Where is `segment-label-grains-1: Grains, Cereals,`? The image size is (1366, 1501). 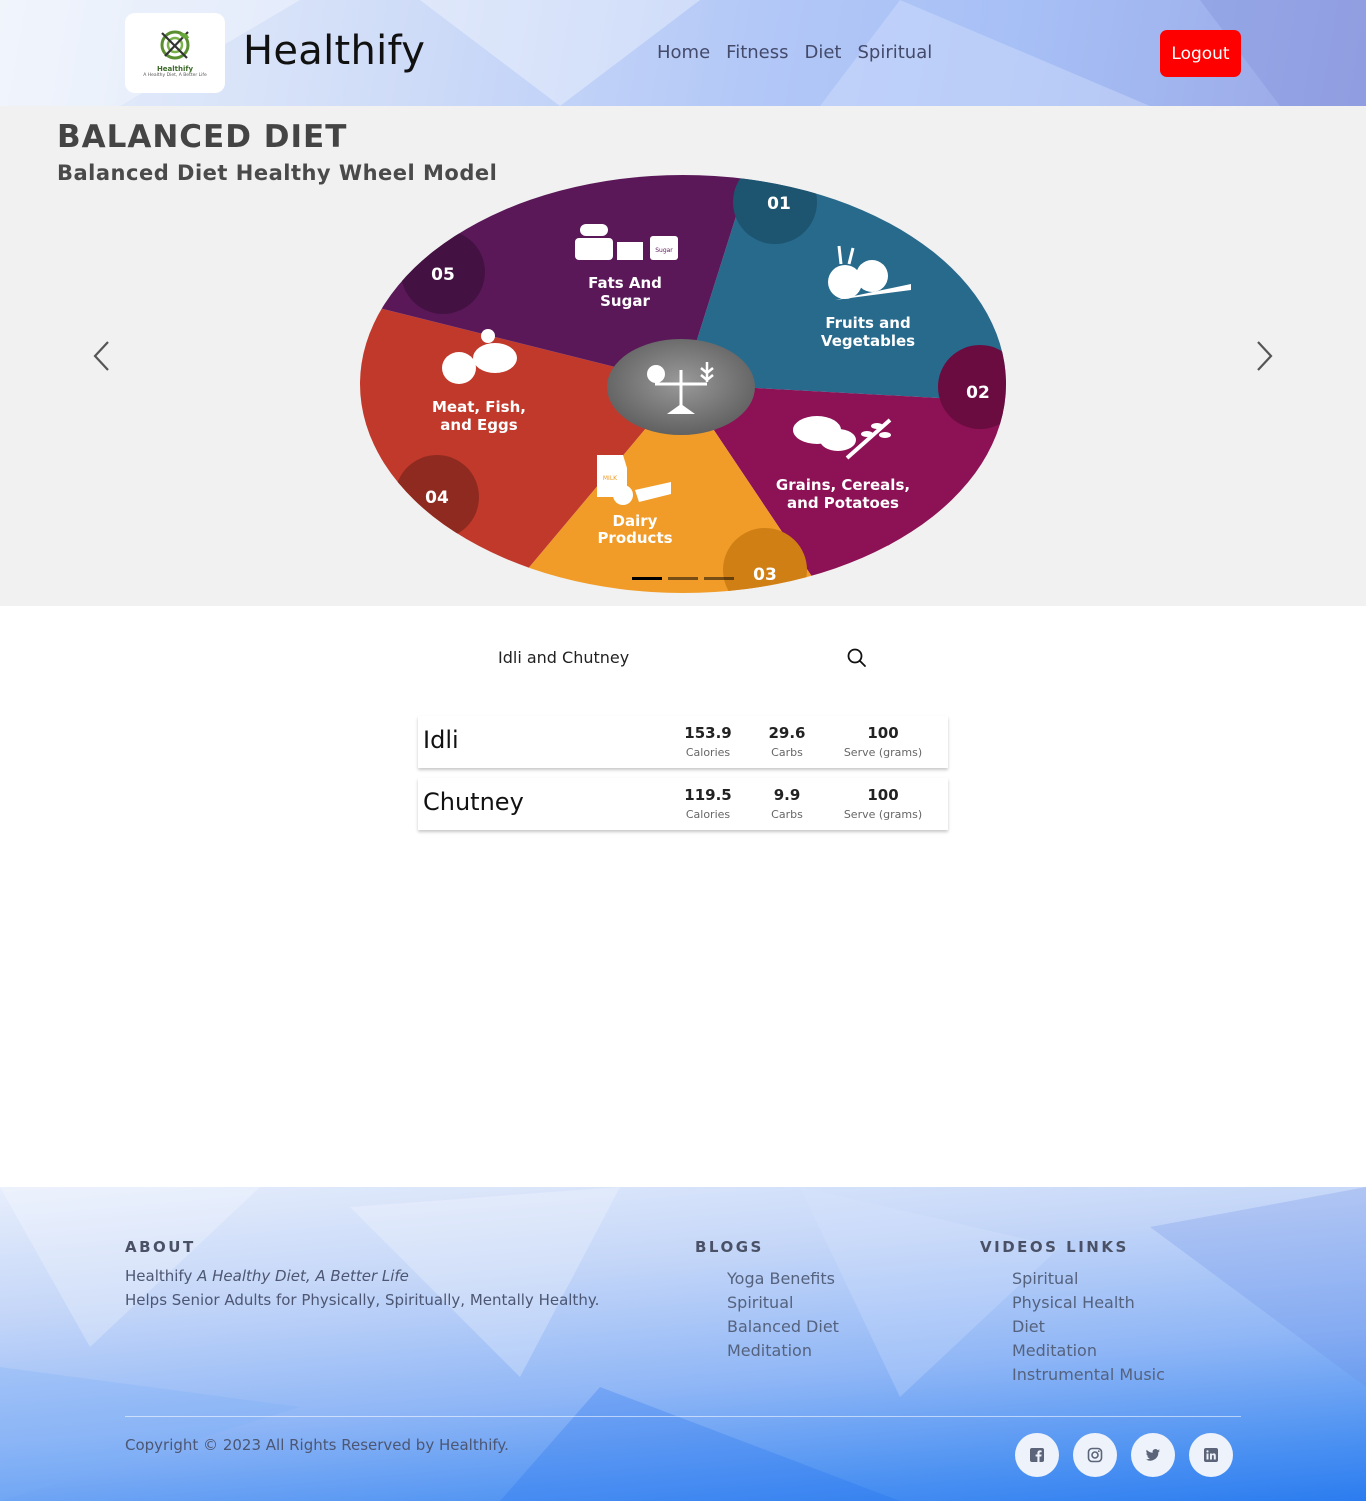 segment-label-grains-1: Grains, Cereals, is located at coordinates (843, 485).